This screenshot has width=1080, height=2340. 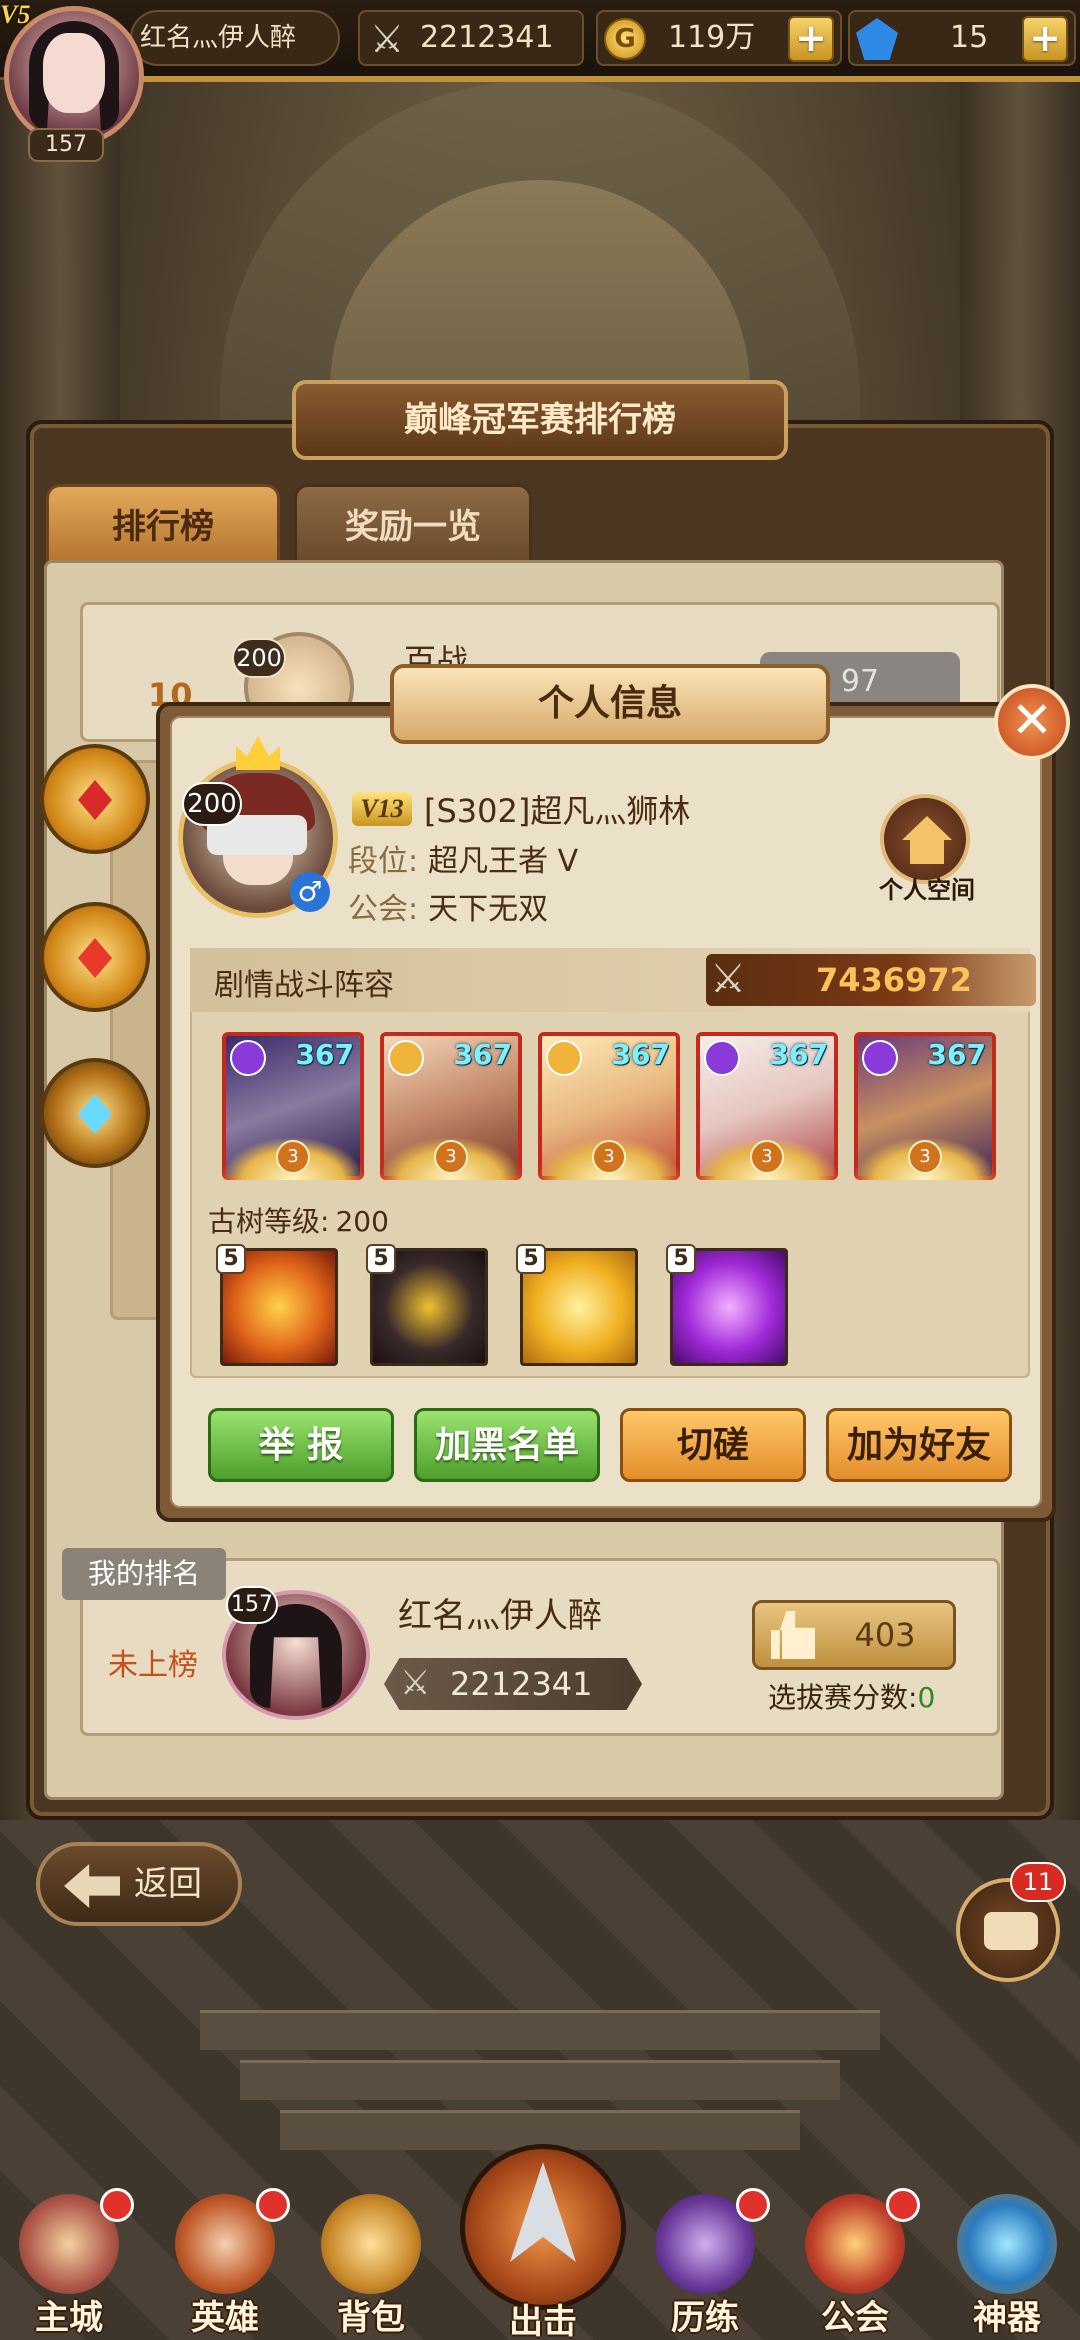 I want to click on nav-label: 背包, so click(x=371, y=2318).